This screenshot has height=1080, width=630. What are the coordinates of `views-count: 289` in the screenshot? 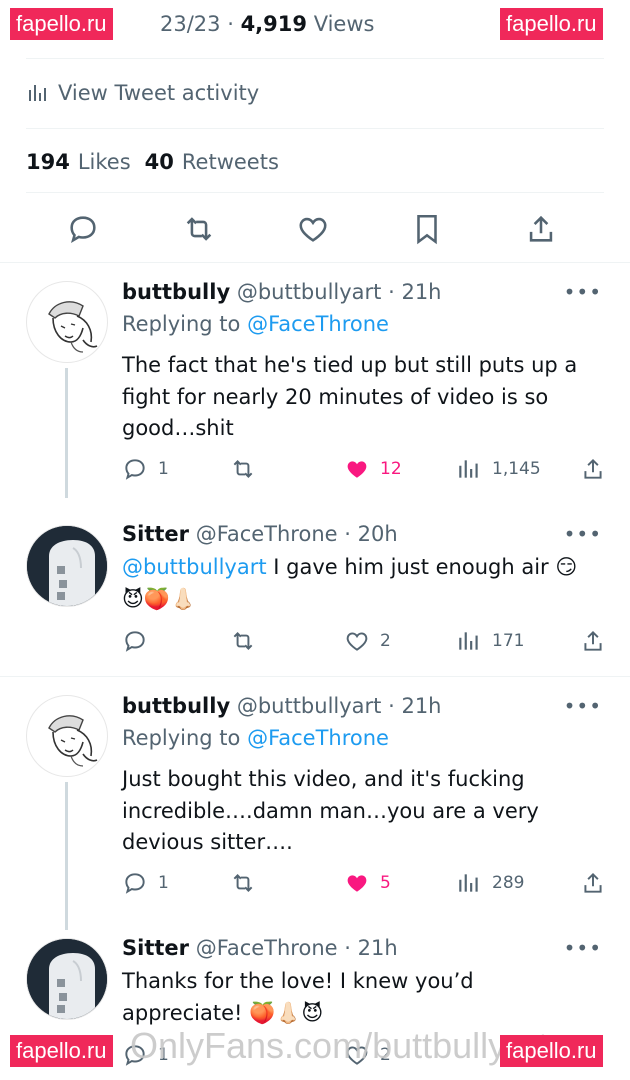 It's located at (508, 883).